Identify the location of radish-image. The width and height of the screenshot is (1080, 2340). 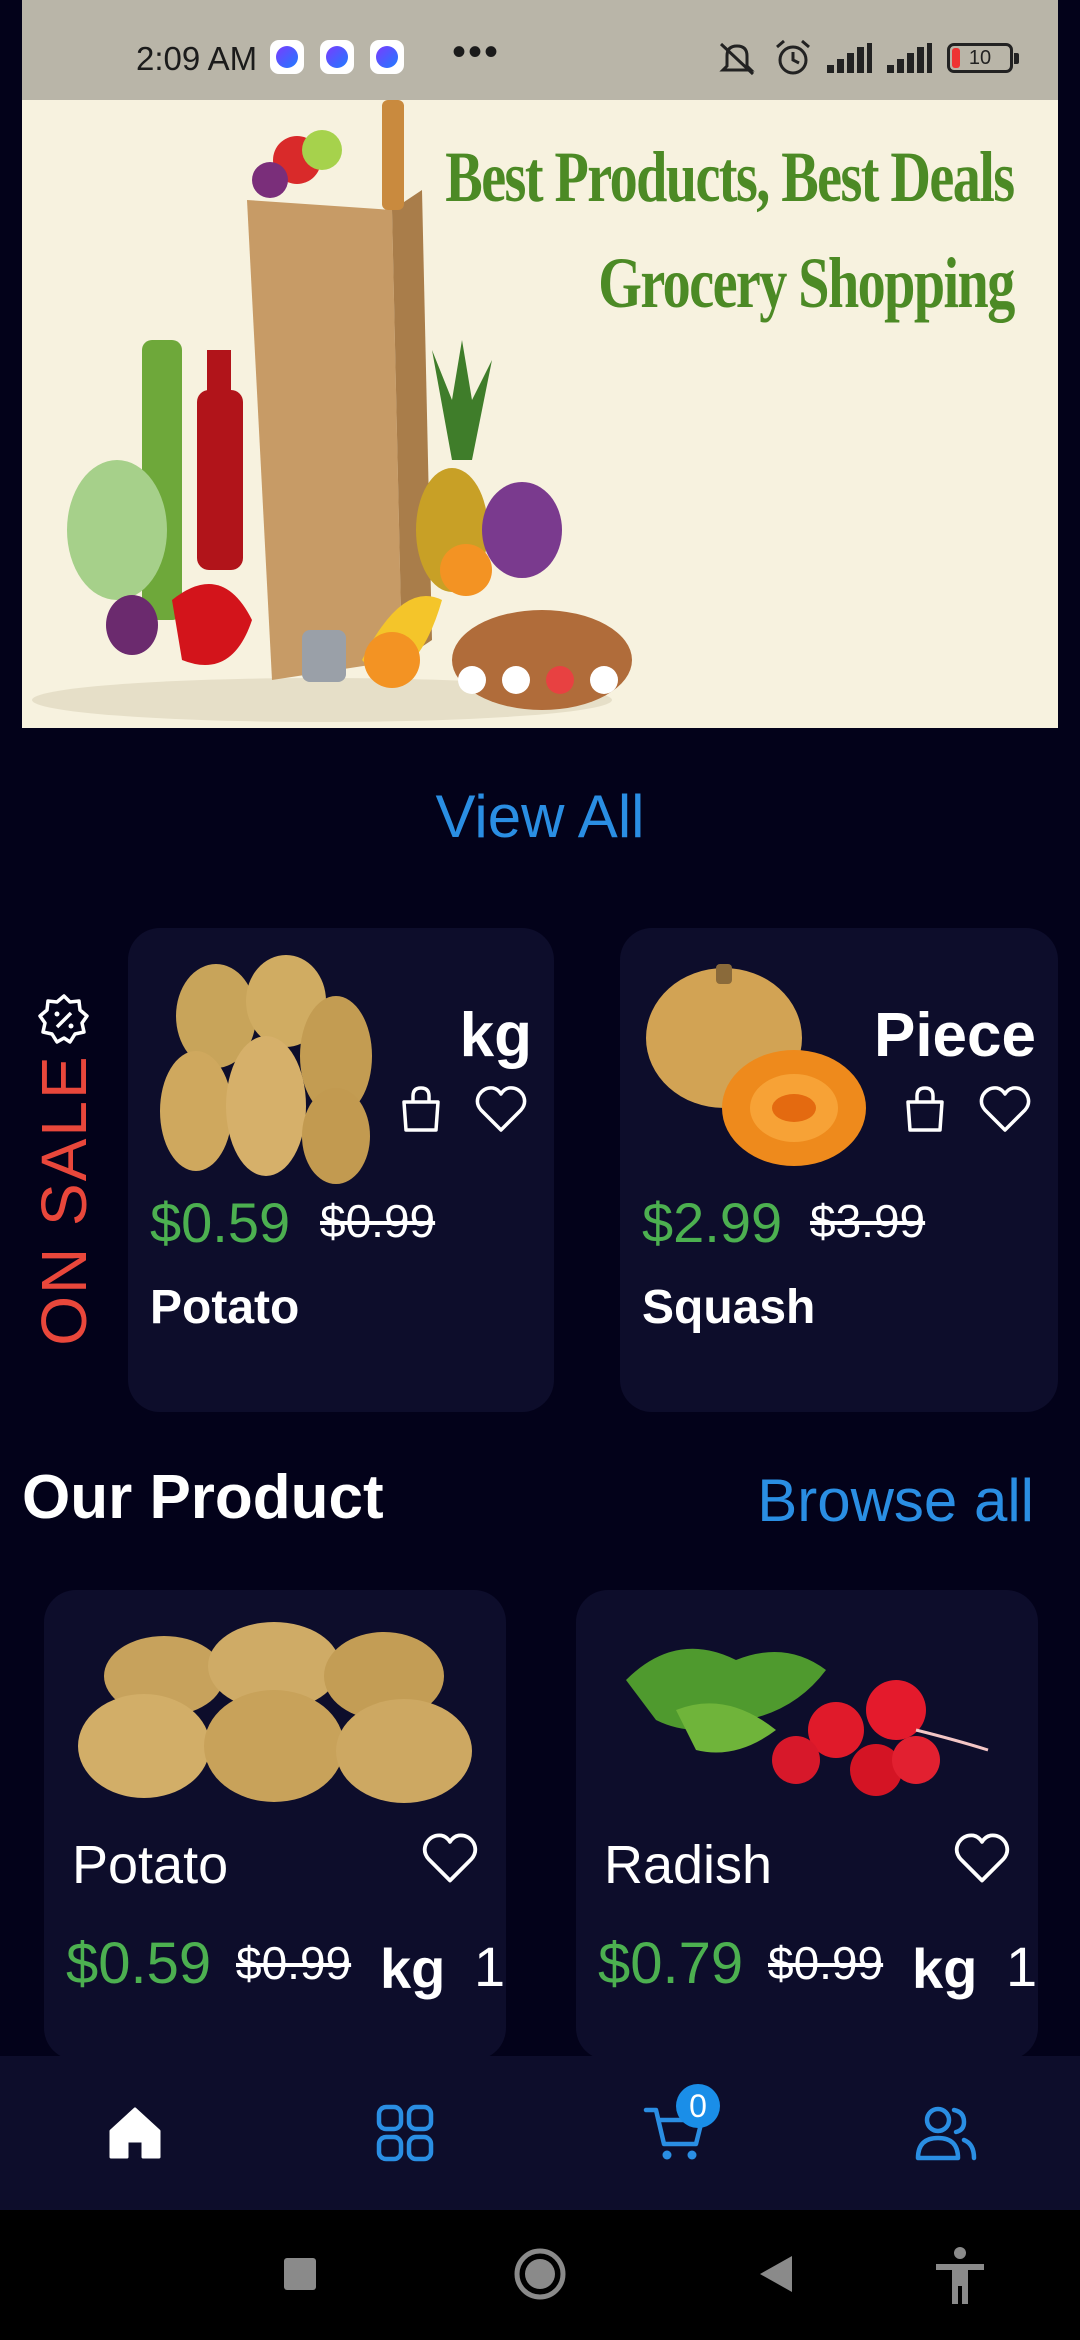
(807, 1722).